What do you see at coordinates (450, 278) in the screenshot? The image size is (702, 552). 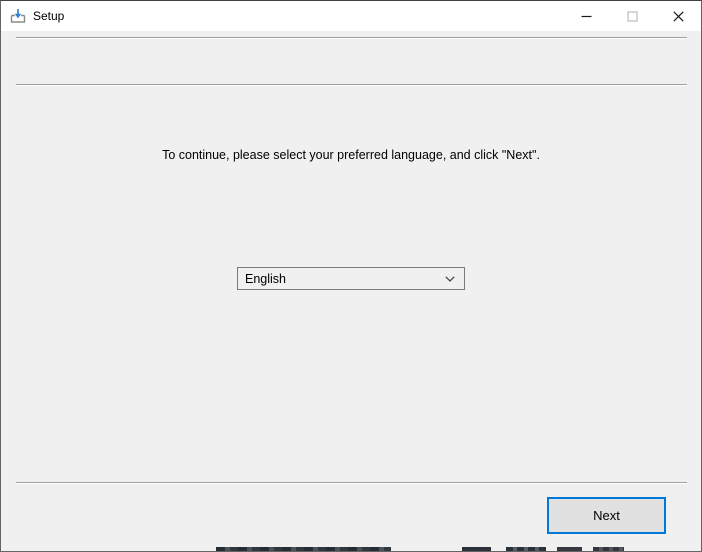 I see `chevron-down-icon` at bounding box center [450, 278].